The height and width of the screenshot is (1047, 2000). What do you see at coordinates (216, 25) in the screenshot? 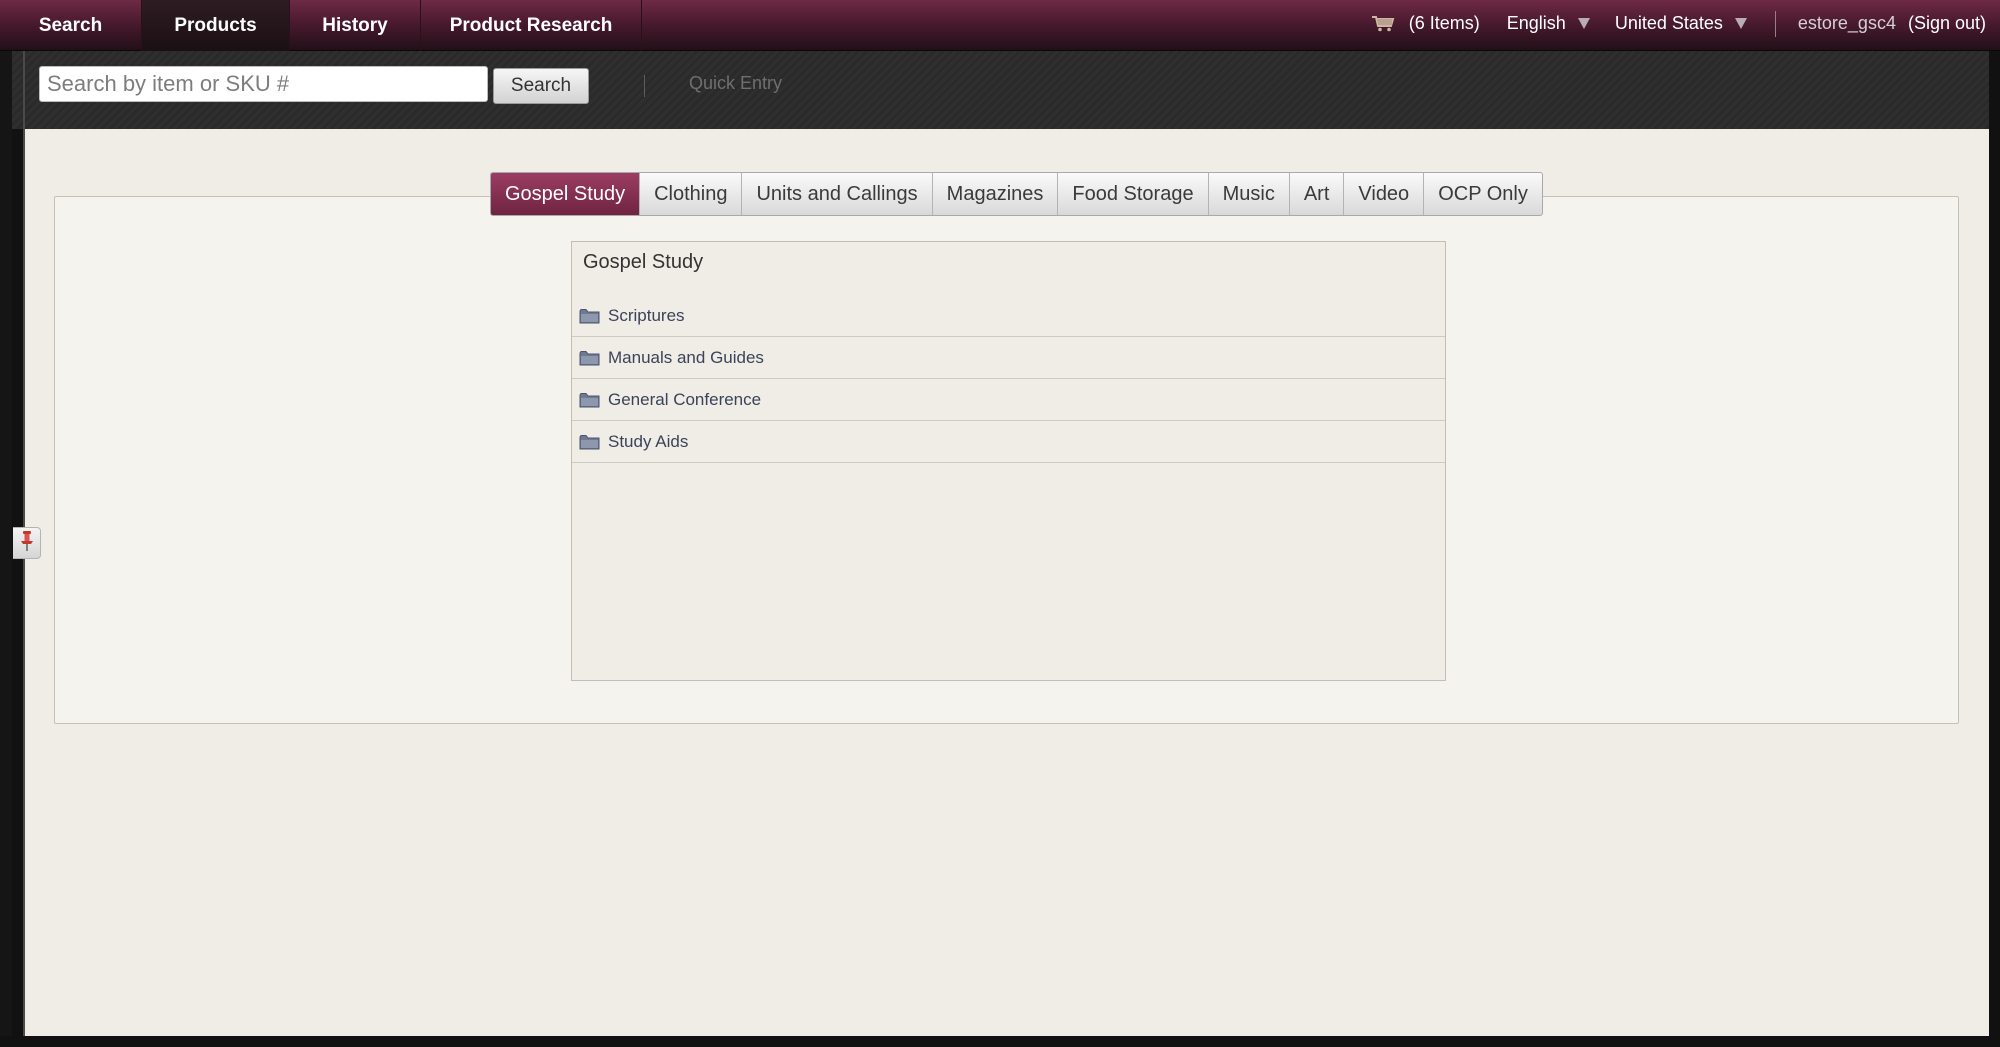
I see `nav-tab-products: Products` at bounding box center [216, 25].